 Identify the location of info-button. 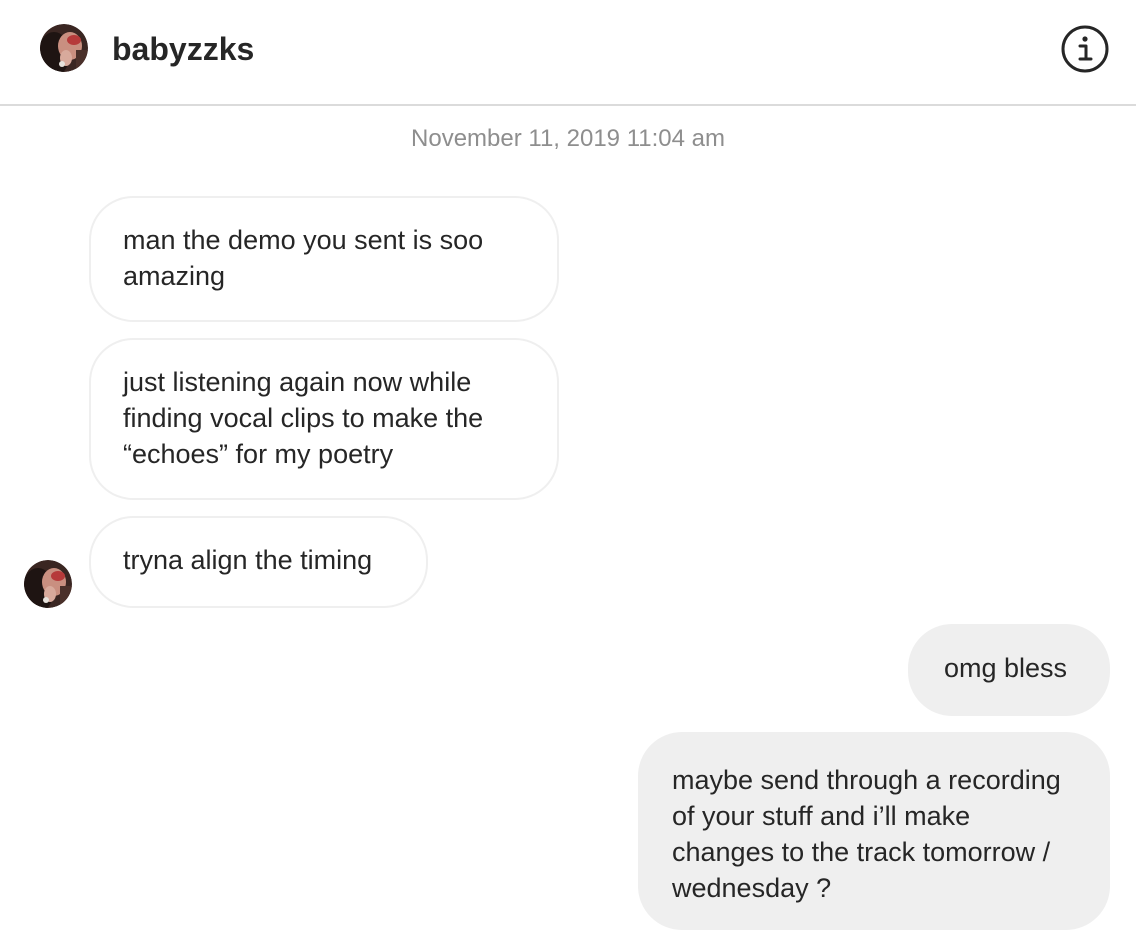
(1085, 49).